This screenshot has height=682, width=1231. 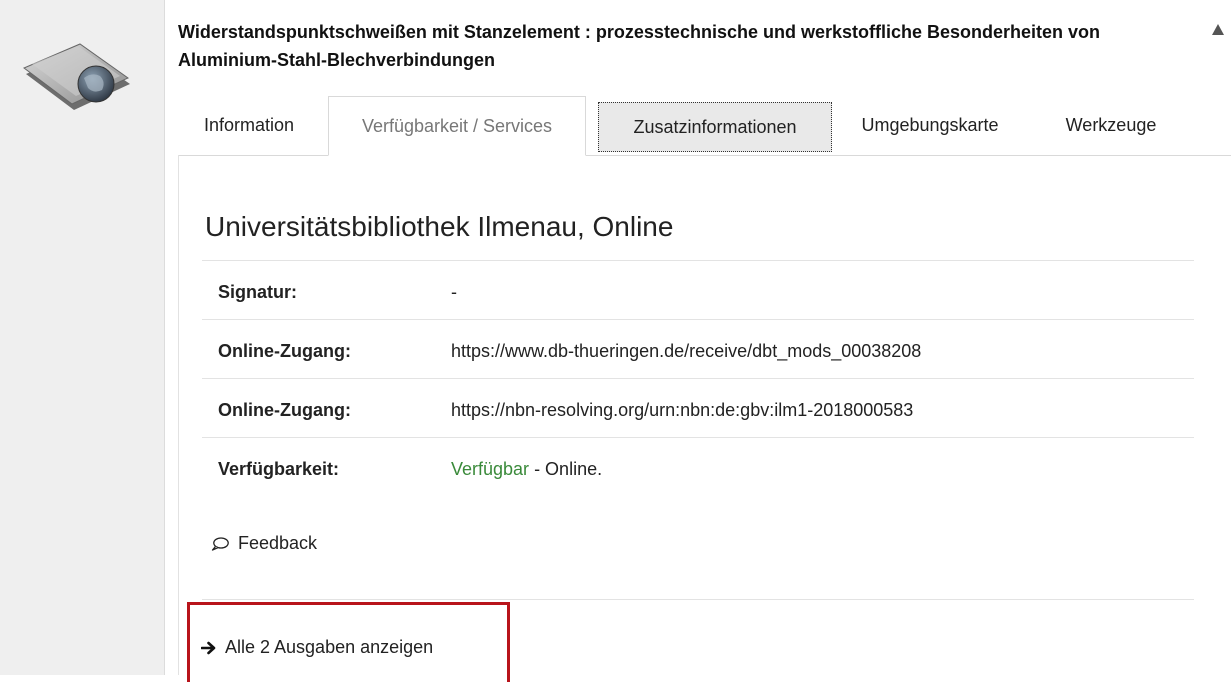 What do you see at coordinates (439, 226) in the screenshot?
I see `library-name: Universitätsbibliothek Ilmenau, Online` at bounding box center [439, 226].